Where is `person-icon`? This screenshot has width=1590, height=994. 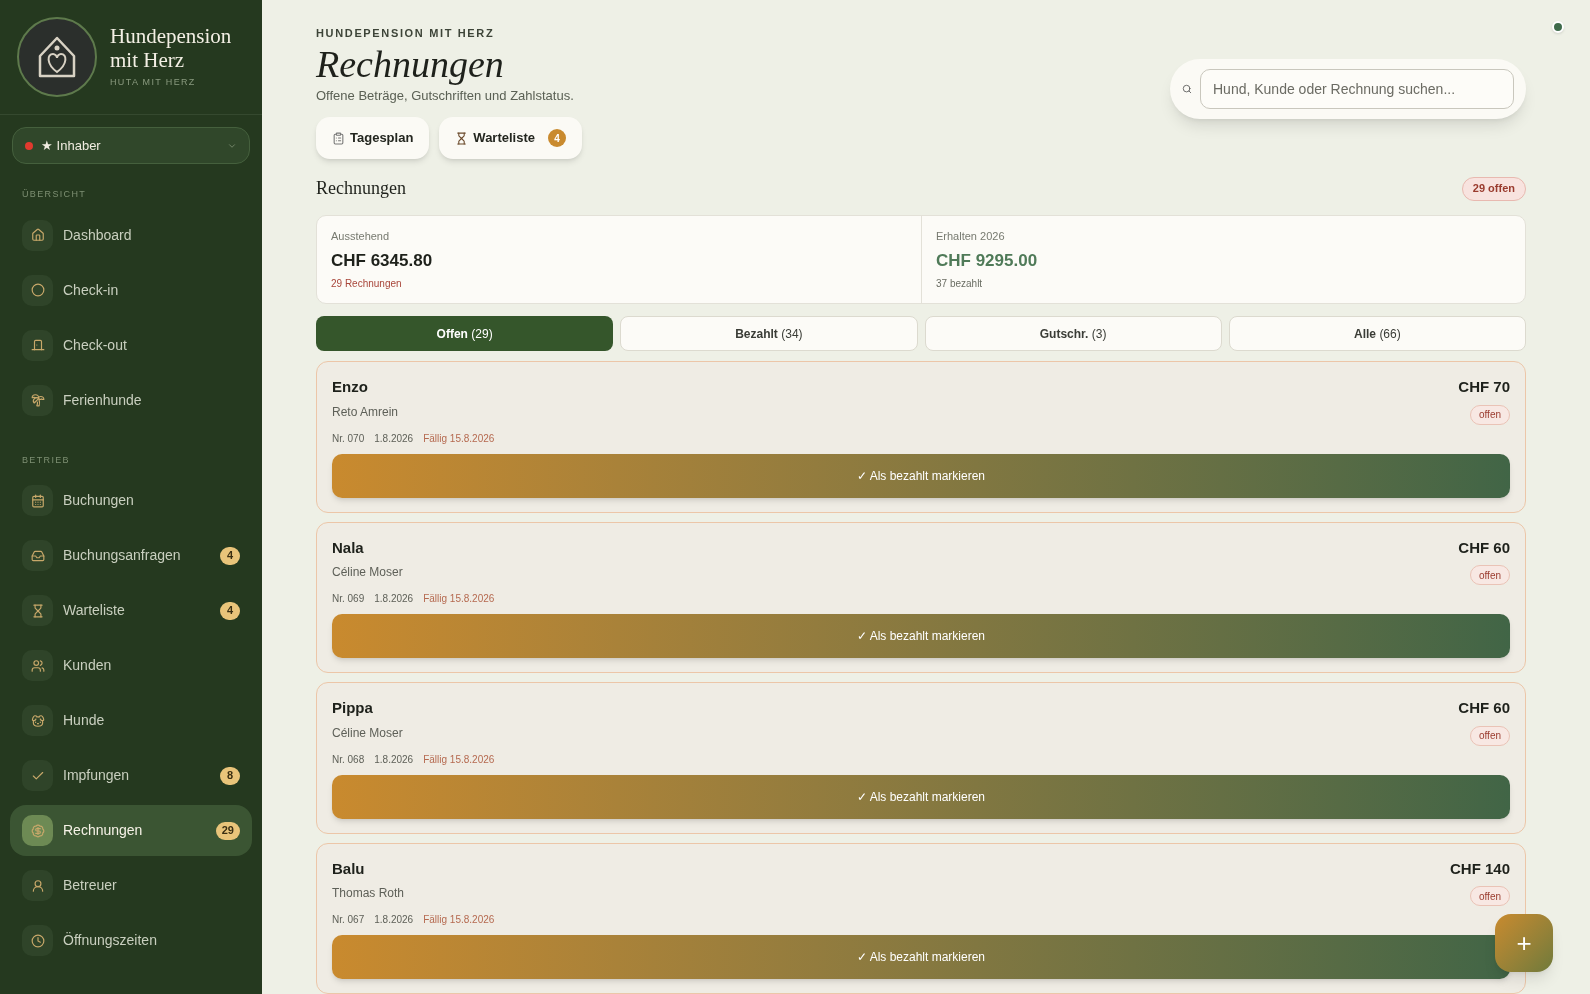
person-icon is located at coordinates (37, 885).